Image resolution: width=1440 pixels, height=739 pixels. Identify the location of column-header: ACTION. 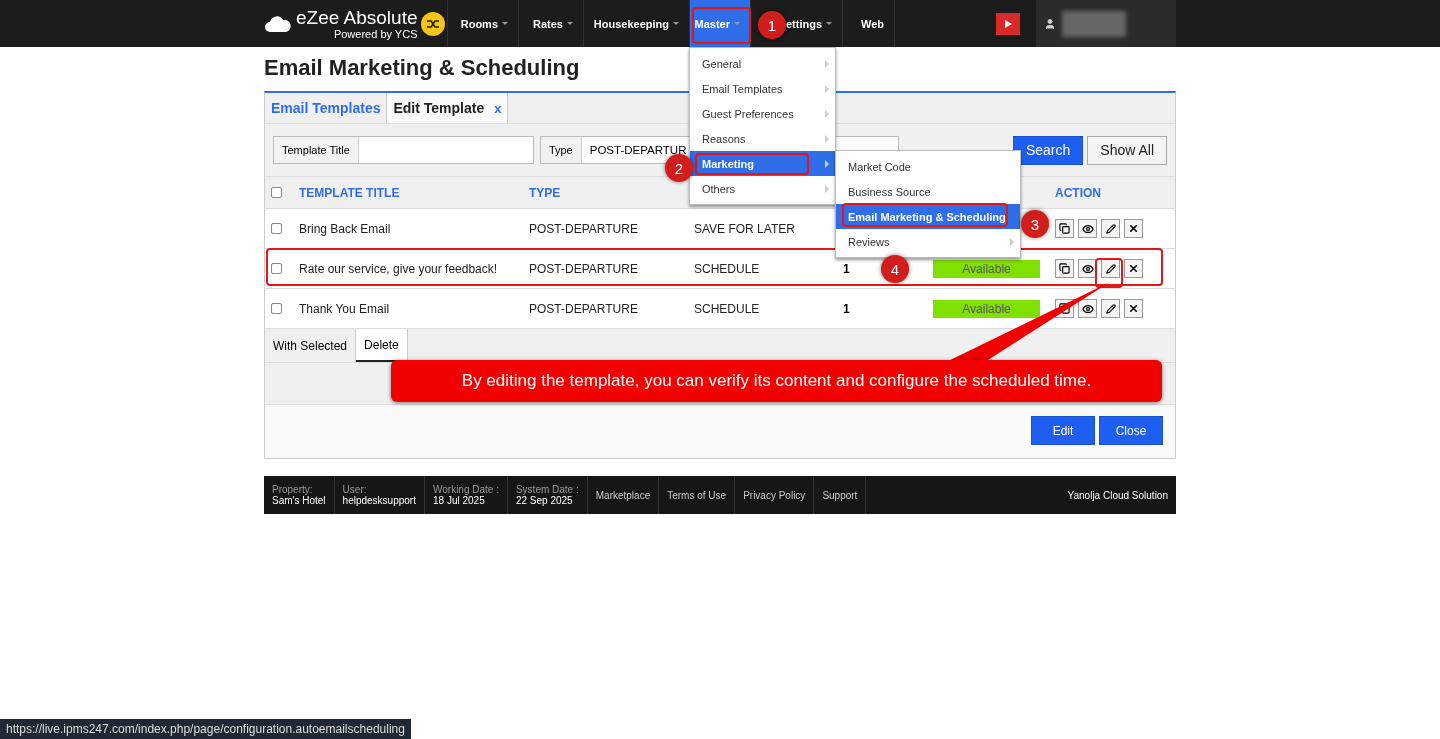
(1078, 192).